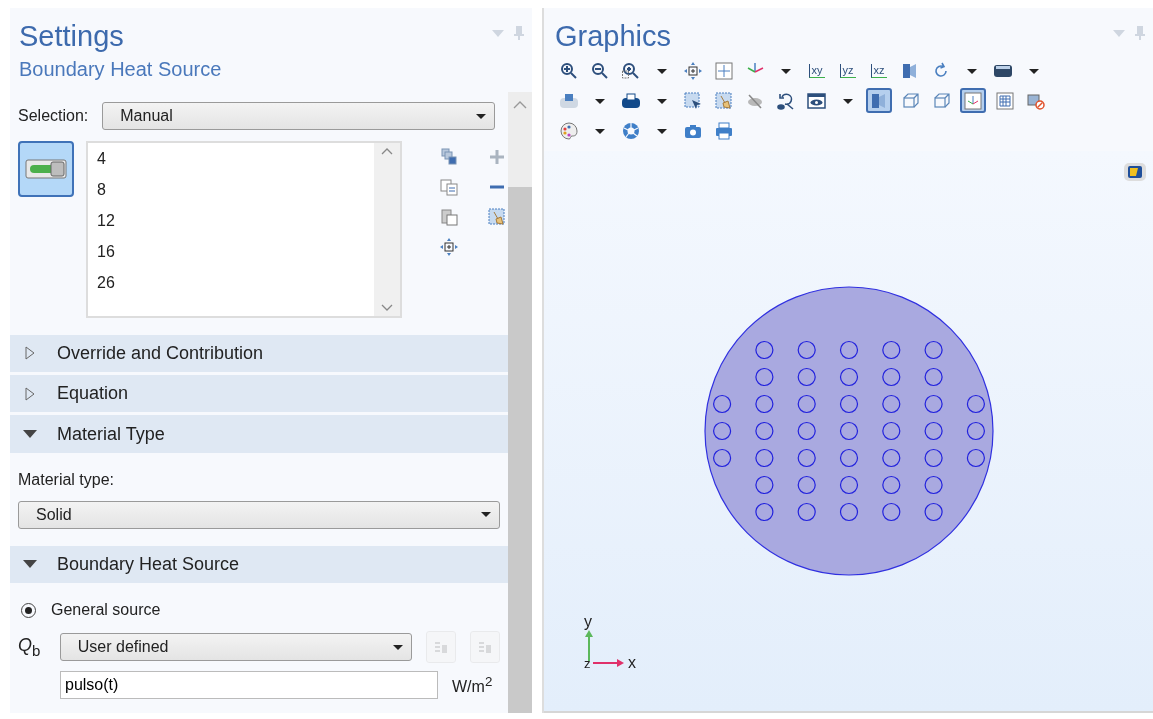  Describe the element at coordinates (472, 685) in the screenshot. I see `unit-label: W/m$^{2}$` at that location.